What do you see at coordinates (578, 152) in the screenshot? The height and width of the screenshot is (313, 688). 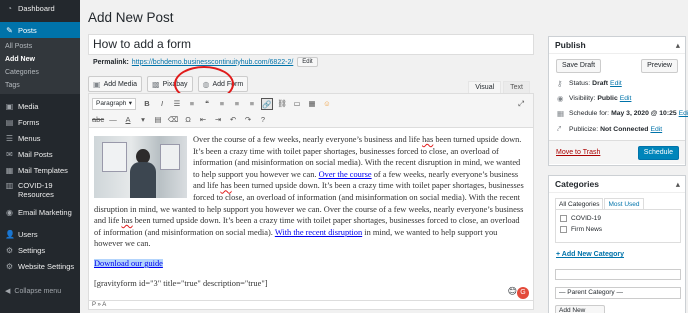 I see `move-to-trash-link: Move to Trash` at bounding box center [578, 152].